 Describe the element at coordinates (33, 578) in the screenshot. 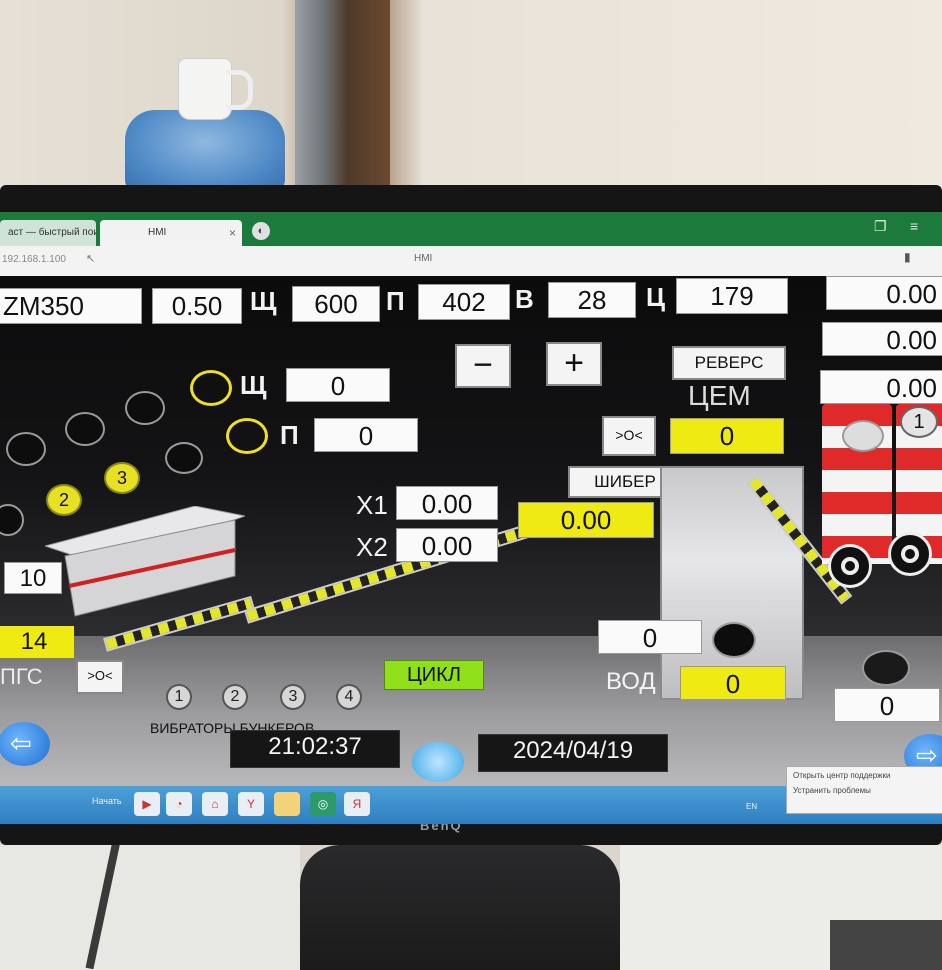

I see `bin-weight-field: 10` at that location.